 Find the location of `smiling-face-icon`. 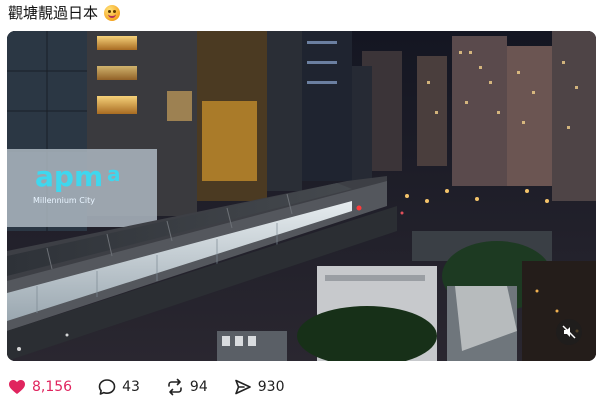

smiling-face-icon is located at coordinates (112, 13).